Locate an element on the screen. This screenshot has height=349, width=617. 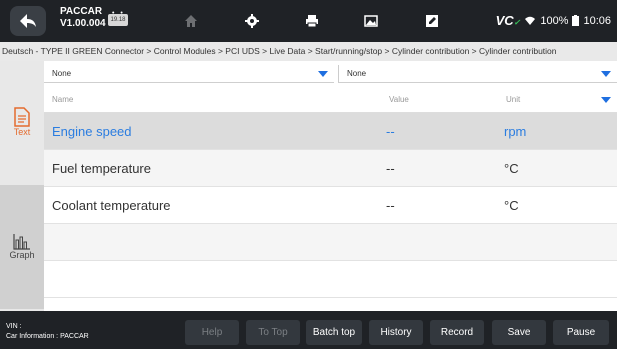
left-parameter-select: None is located at coordinates (189, 74).